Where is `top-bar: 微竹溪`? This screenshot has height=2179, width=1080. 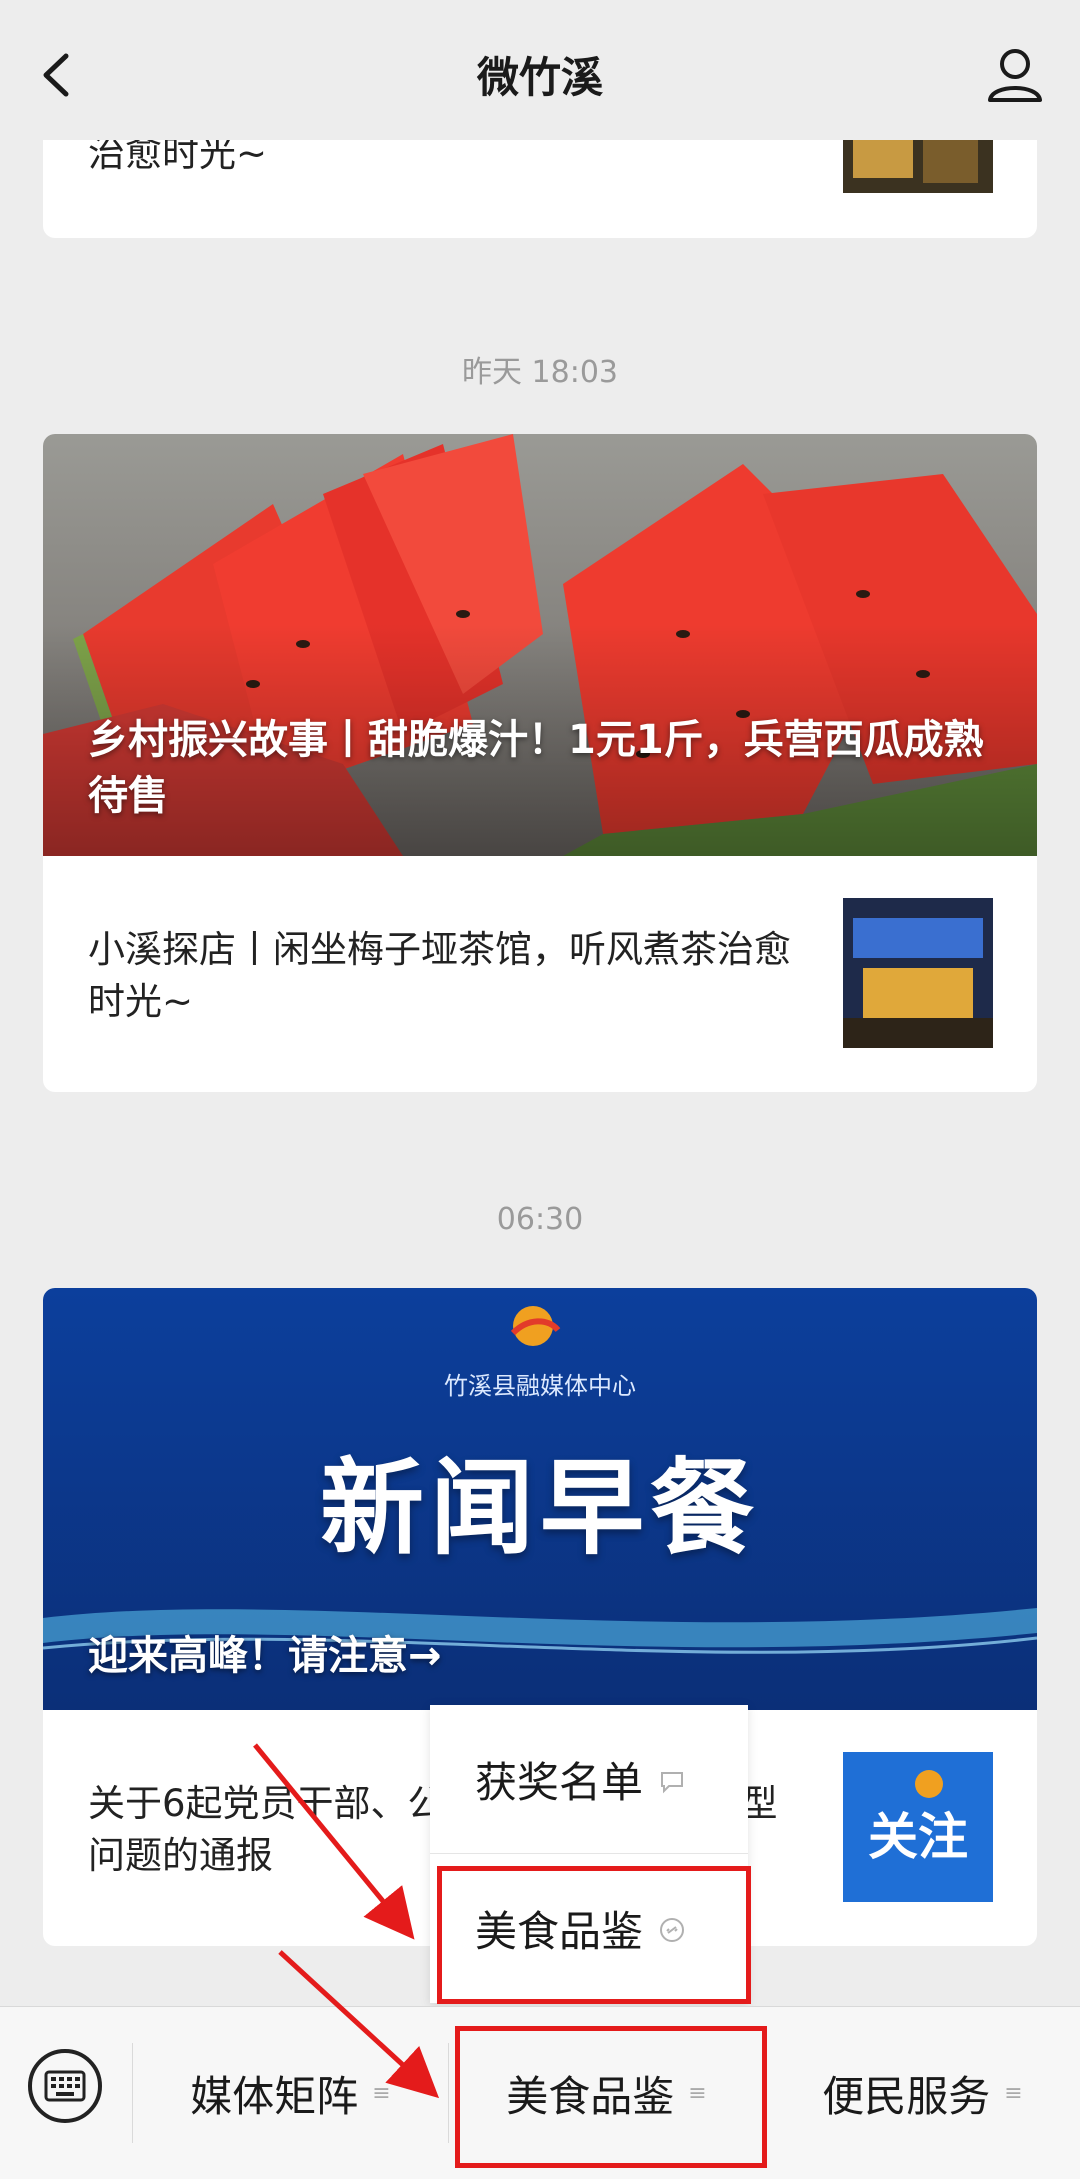 top-bar: 微竹溪 is located at coordinates (540, 70).